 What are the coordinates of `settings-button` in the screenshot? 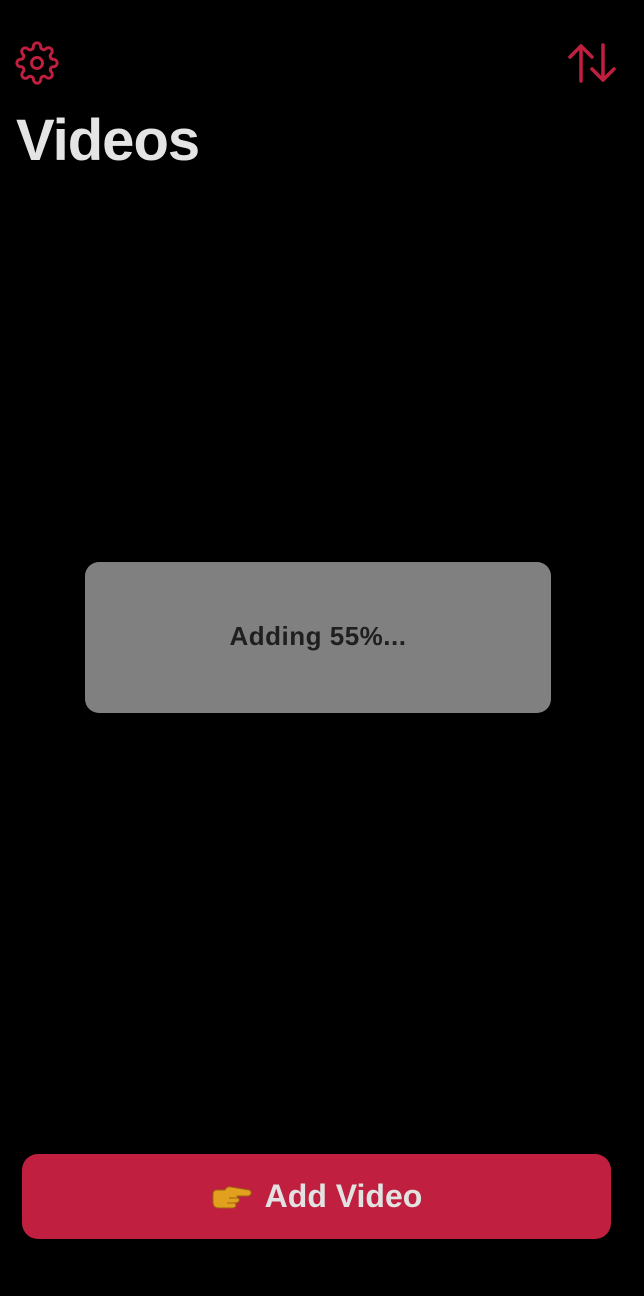 It's located at (37, 63).